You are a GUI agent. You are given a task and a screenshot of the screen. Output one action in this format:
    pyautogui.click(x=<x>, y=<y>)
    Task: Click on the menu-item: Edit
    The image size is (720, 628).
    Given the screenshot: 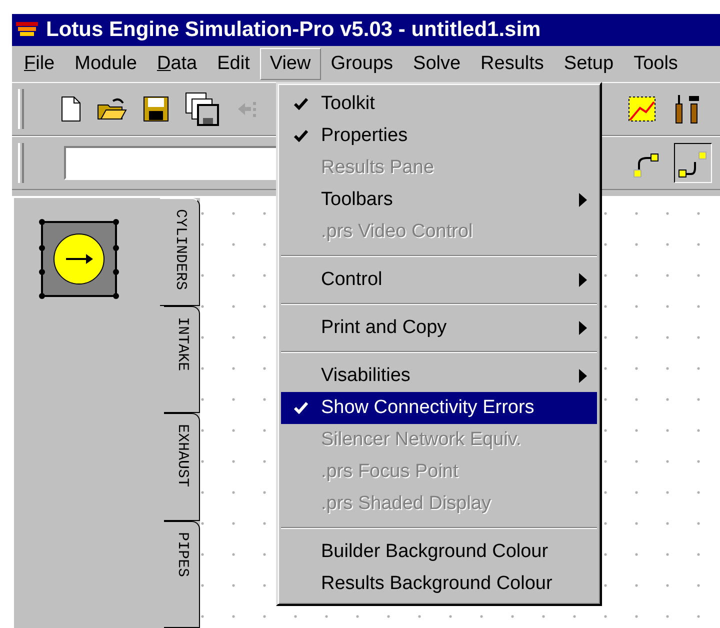 What is the action you would take?
    pyautogui.click(x=233, y=64)
    